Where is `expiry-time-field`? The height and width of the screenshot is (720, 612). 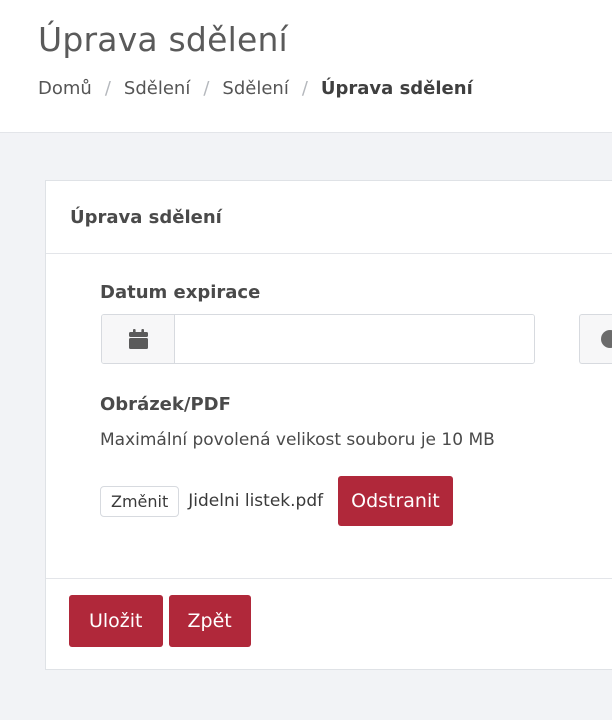
expiry-time-field is located at coordinates (595, 339).